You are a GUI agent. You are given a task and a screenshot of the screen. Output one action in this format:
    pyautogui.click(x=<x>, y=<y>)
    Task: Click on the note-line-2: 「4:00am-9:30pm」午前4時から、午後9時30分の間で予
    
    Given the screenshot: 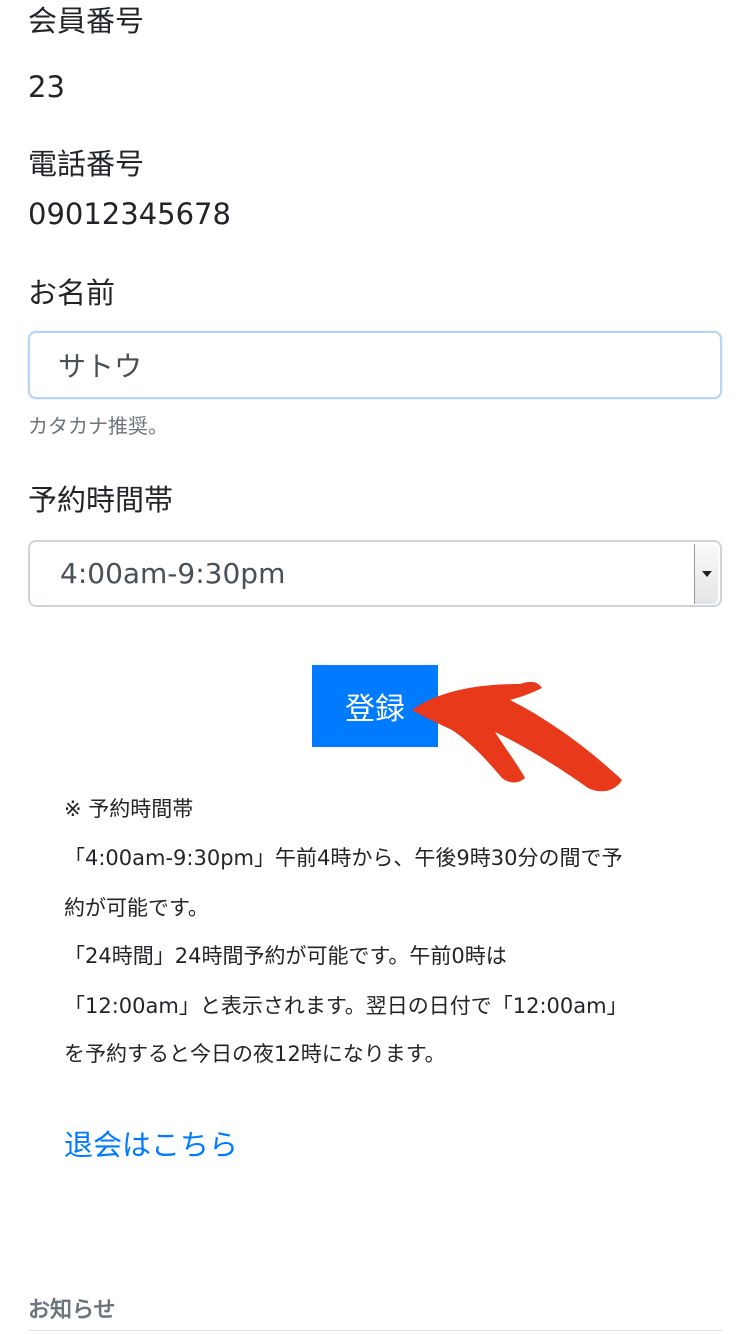 What is the action you would take?
    pyautogui.click(x=343, y=858)
    